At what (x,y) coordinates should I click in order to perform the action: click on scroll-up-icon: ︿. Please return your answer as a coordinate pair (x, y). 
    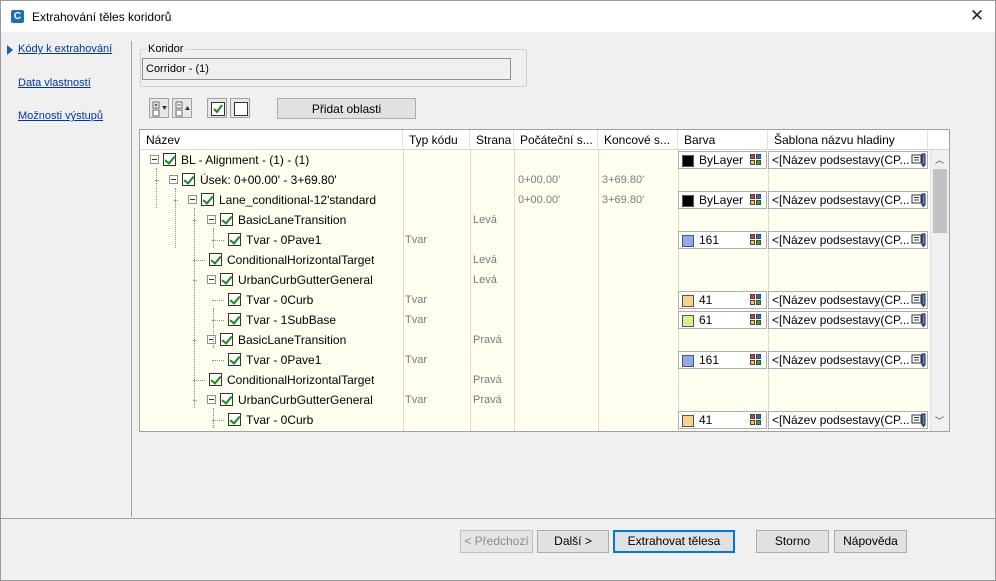
    Looking at the image, I should click on (939, 159).